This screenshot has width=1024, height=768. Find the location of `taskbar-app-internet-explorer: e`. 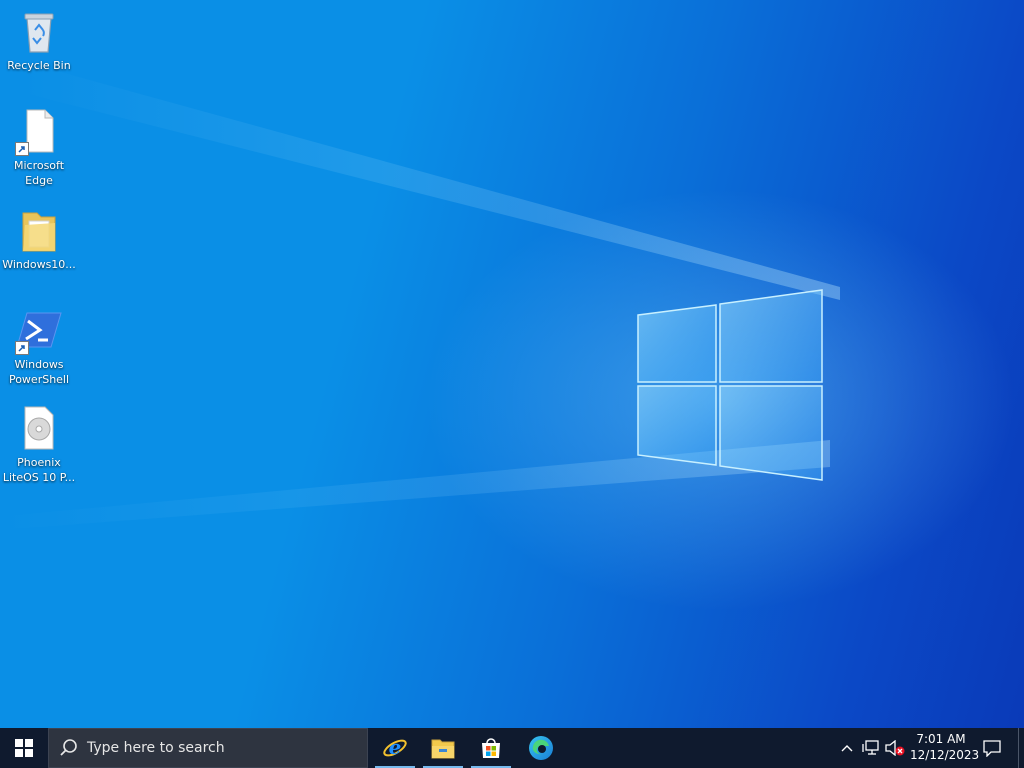

taskbar-app-internet-explorer: e is located at coordinates (395, 748).